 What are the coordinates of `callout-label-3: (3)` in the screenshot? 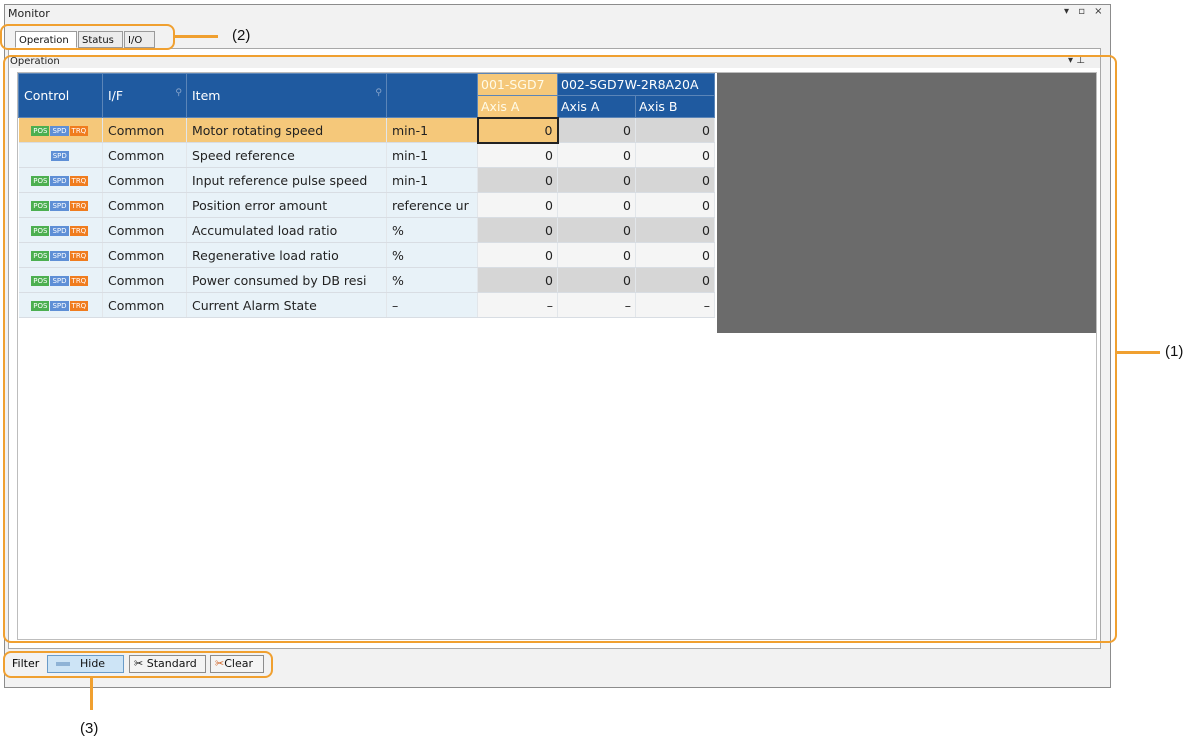 It's located at (89, 728).